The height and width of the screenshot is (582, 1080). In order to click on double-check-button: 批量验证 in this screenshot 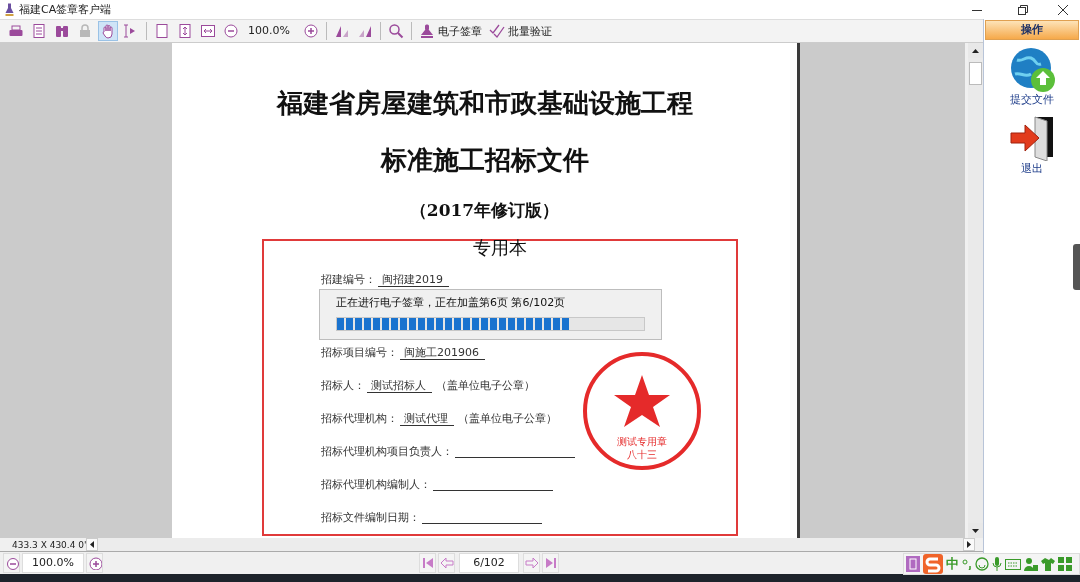, I will do `click(520, 31)`.